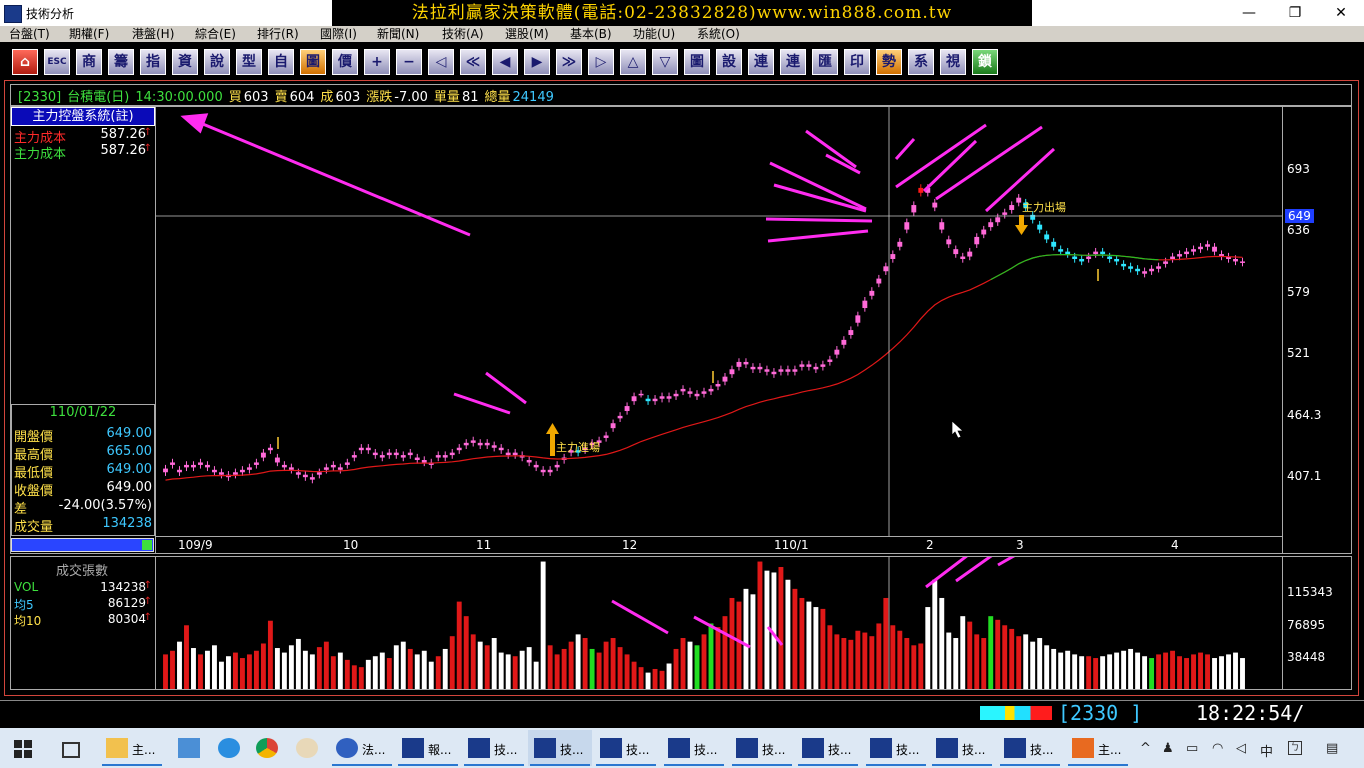  What do you see at coordinates (147, 545) in the screenshot?
I see `scrollbar-thumb` at bounding box center [147, 545].